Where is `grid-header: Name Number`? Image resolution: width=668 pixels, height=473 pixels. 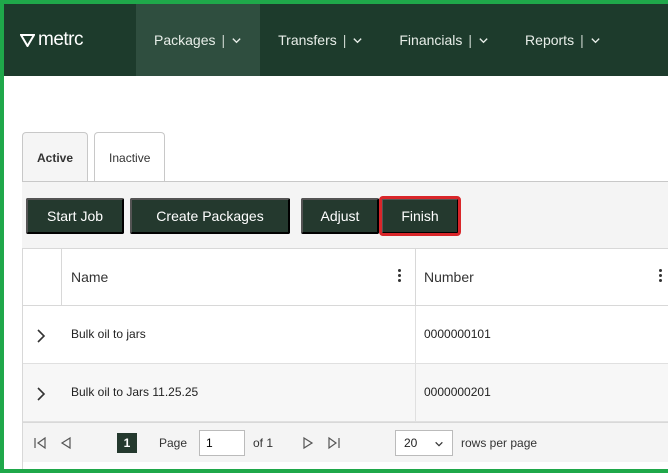 grid-header: Name Number is located at coordinates (345, 277).